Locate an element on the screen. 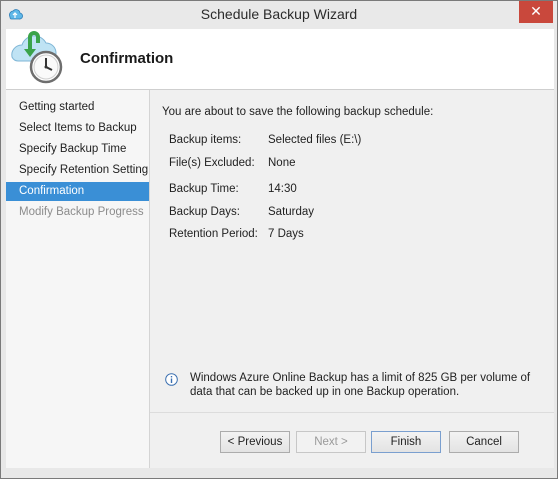 The width and height of the screenshot is (558, 479). nav-item-backup-time: Specify Backup Time is located at coordinates (77, 149).